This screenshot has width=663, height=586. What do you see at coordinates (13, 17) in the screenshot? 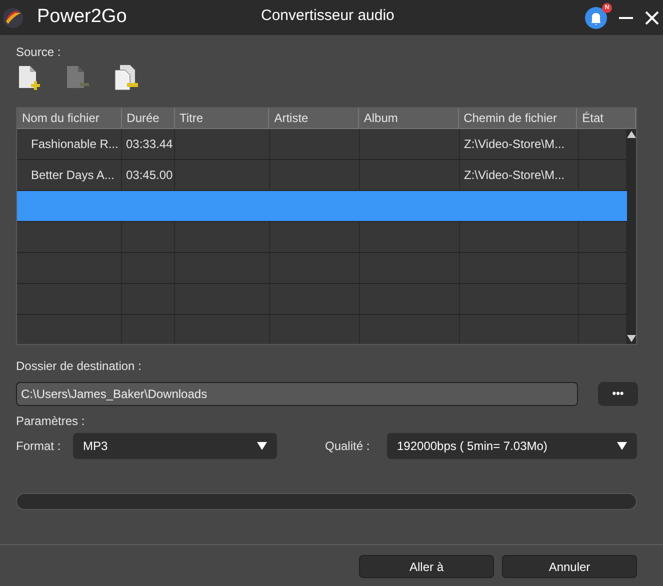
I see `app-logo-icon` at bounding box center [13, 17].